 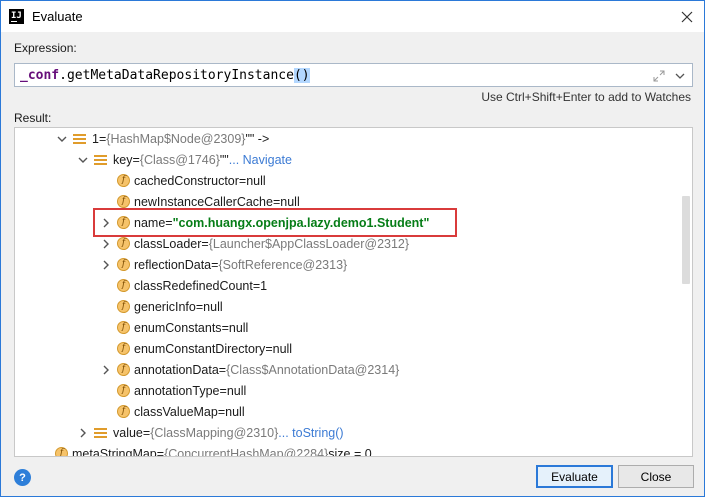 What do you see at coordinates (214, 432) in the screenshot?
I see `tree-node-type: {ClassMapping@2310}` at bounding box center [214, 432].